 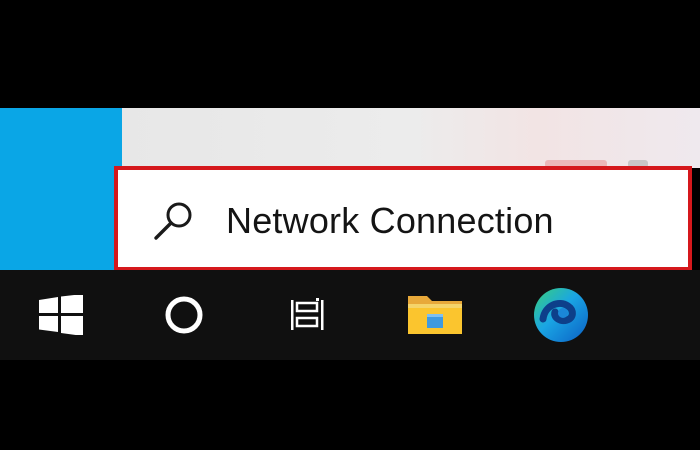 I want to click on folder-icon, so click(x=435, y=315).